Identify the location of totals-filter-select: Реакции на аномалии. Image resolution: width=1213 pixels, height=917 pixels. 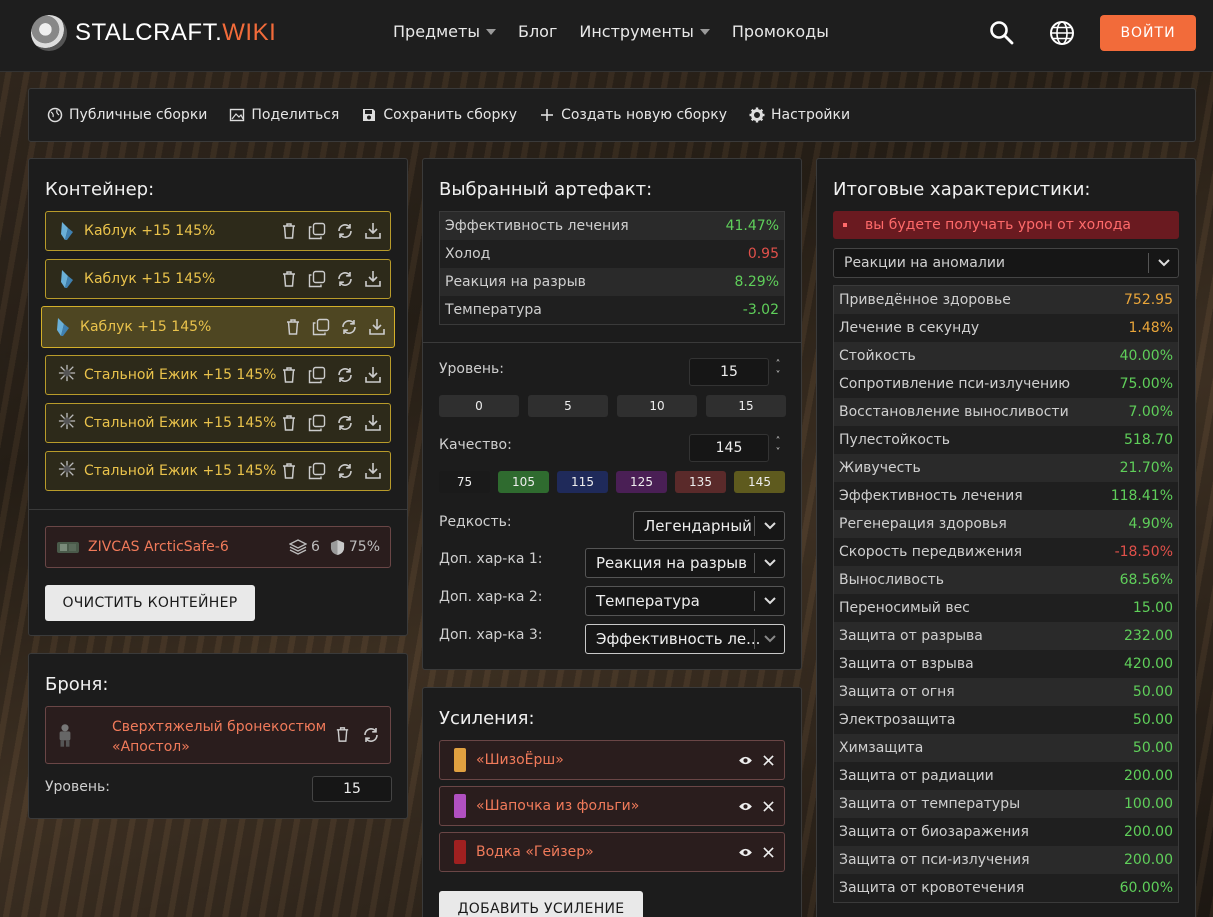
(1006, 263).